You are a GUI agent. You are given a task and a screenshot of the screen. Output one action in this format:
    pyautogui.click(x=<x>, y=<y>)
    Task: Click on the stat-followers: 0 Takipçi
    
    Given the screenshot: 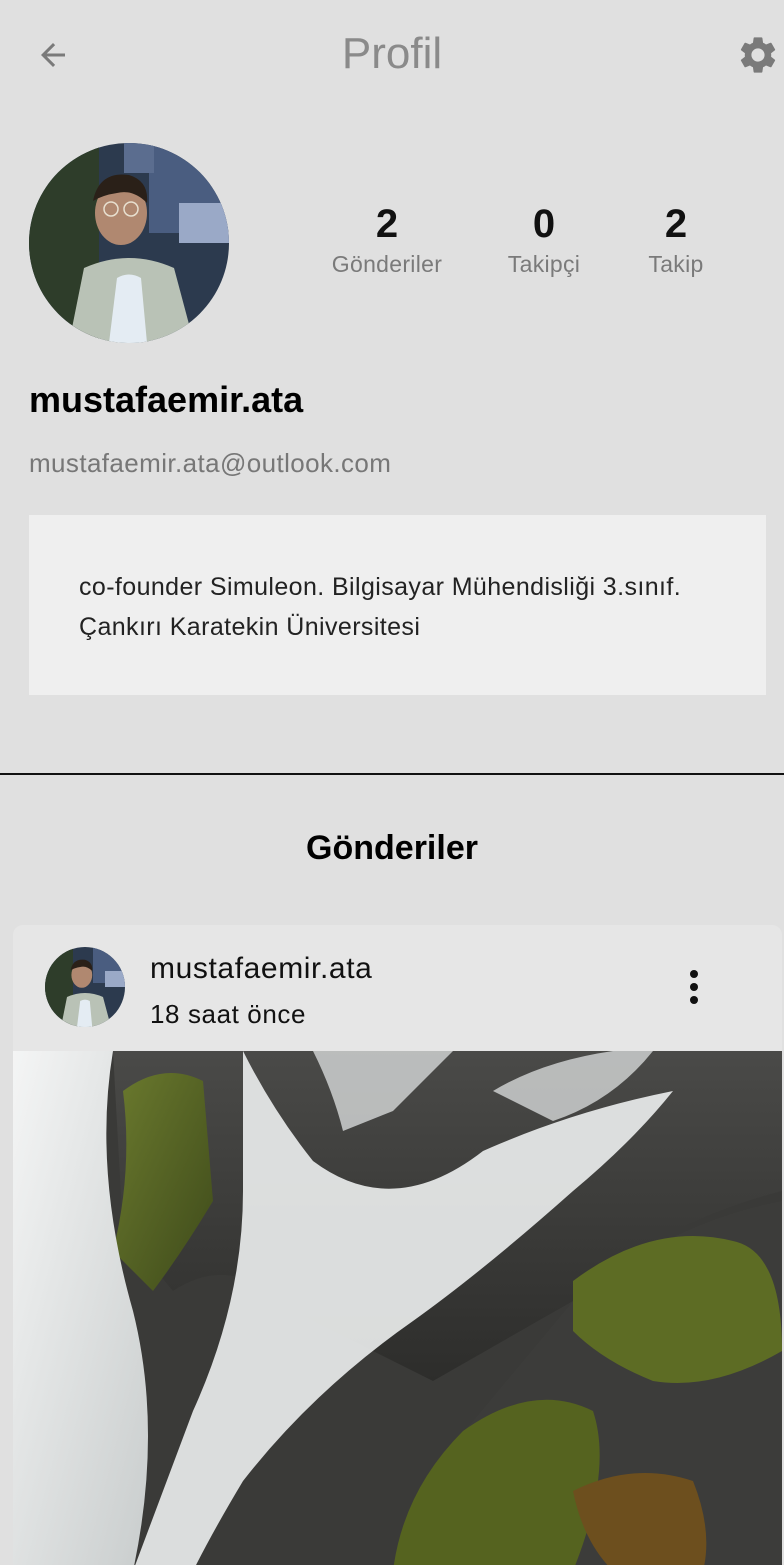 What is the action you would take?
    pyautogui.click(x=544, y=239)
    